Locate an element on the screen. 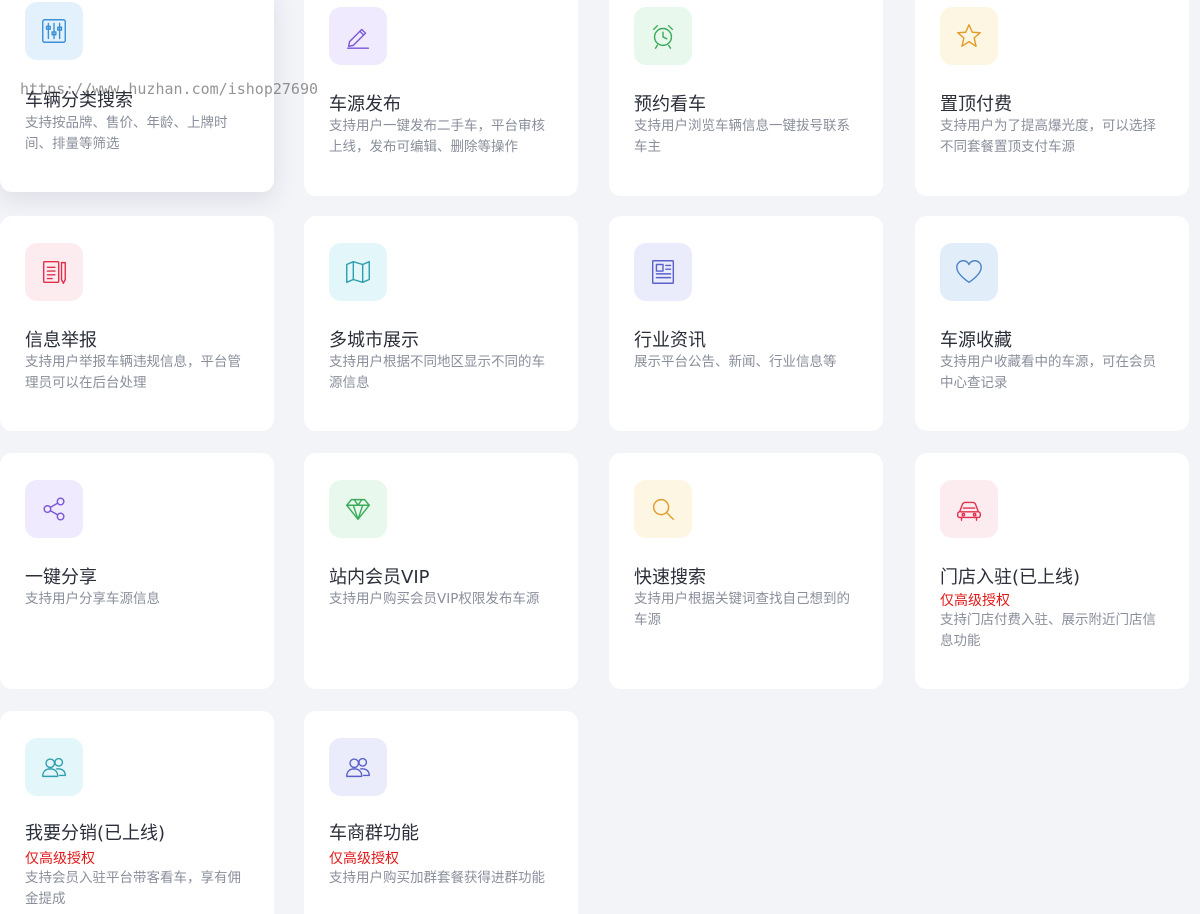 The image size is (1200, 914). card-description: 支持用户根据不同地区显示不同的车源信息 is located at coordinates (437, 372).